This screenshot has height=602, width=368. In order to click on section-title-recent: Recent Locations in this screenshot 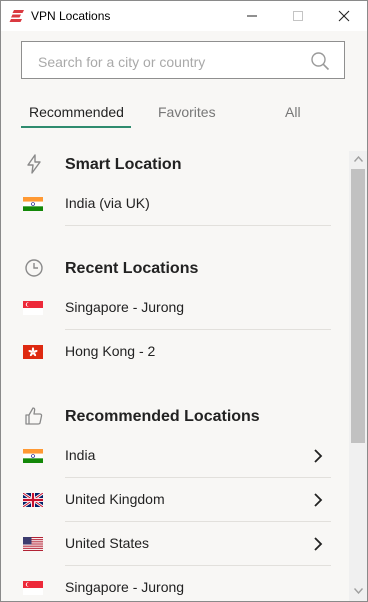, I will do `click(132, 268)`.